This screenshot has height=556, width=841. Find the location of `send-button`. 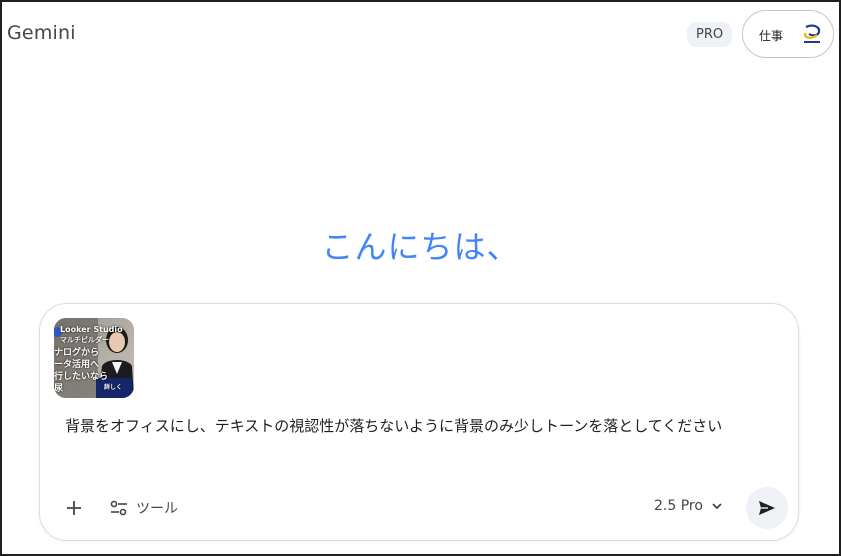

send-button is located at coordinates (767, 508).